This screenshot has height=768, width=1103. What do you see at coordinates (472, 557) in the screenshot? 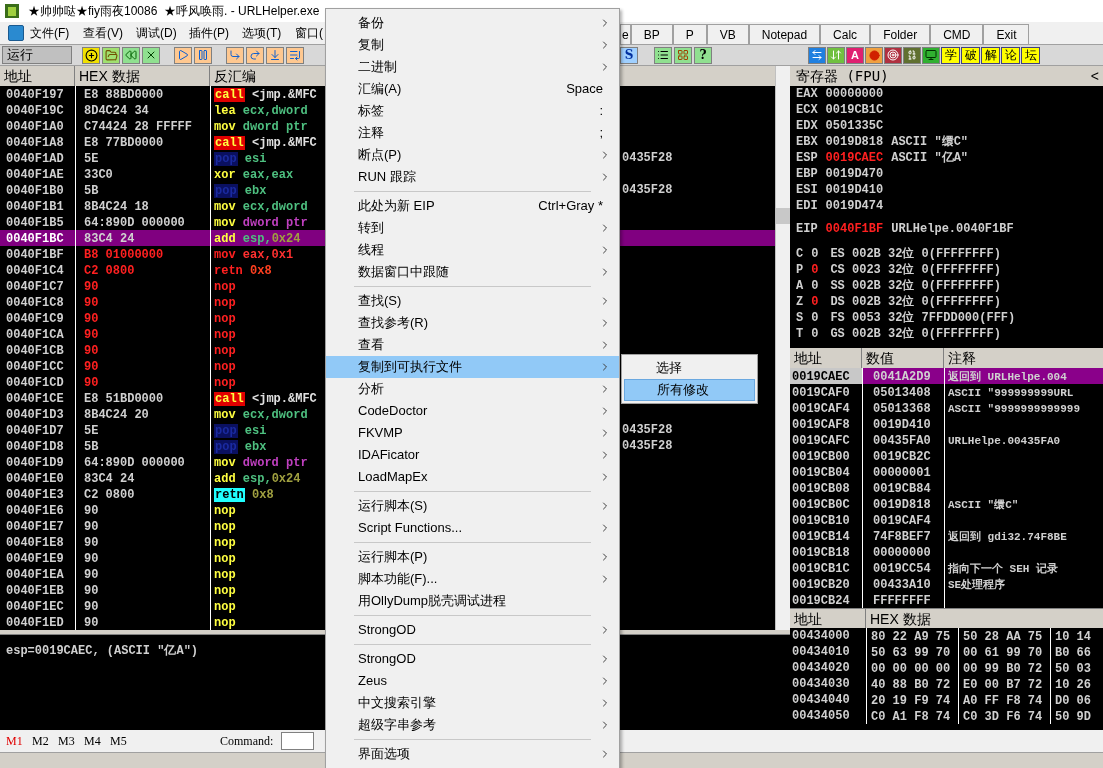
I see `context-menu-item: 运行脚本(P)` at bounding box center [472, 557].